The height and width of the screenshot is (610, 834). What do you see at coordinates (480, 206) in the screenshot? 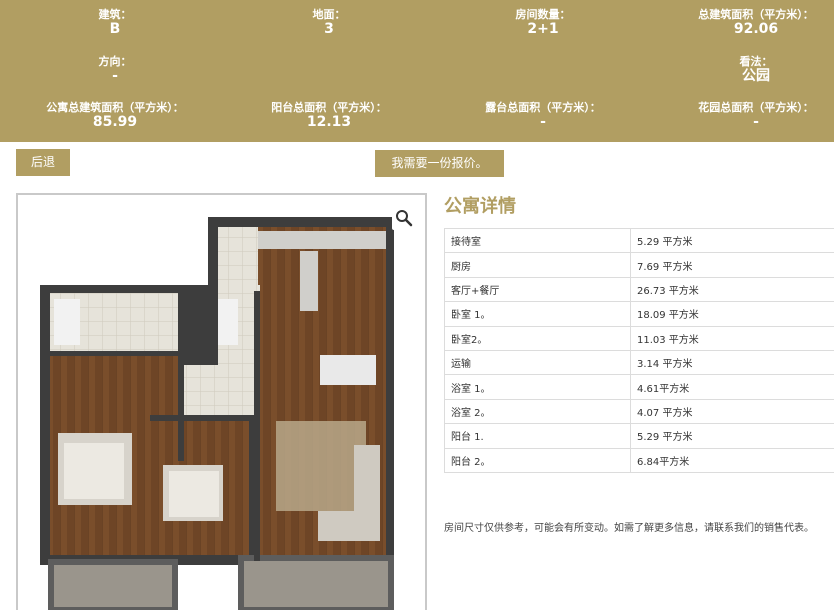
I see `details-title: 公寓详情` at bounding box center [480, 206].